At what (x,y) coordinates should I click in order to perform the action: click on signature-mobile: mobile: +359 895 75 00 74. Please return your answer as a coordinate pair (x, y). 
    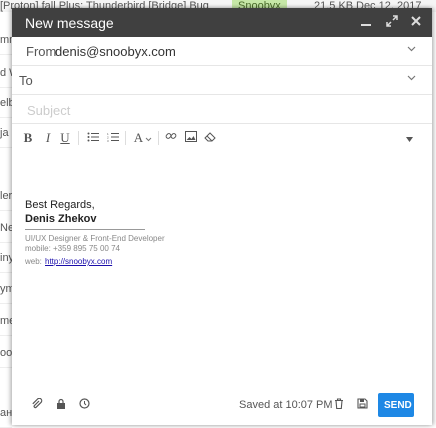
    Looking at the image, I should click on (72, 248).